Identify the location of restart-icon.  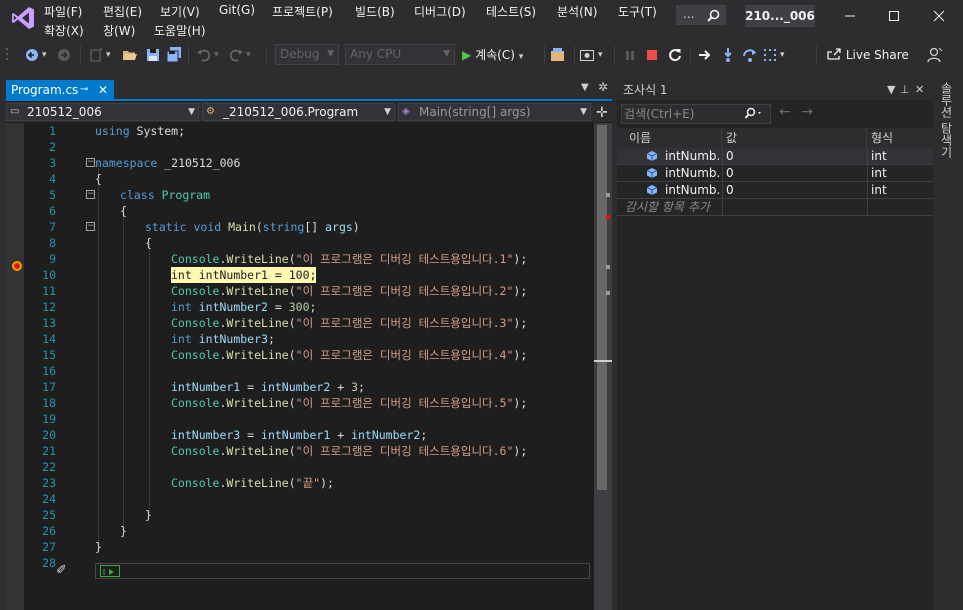
(675, 55).